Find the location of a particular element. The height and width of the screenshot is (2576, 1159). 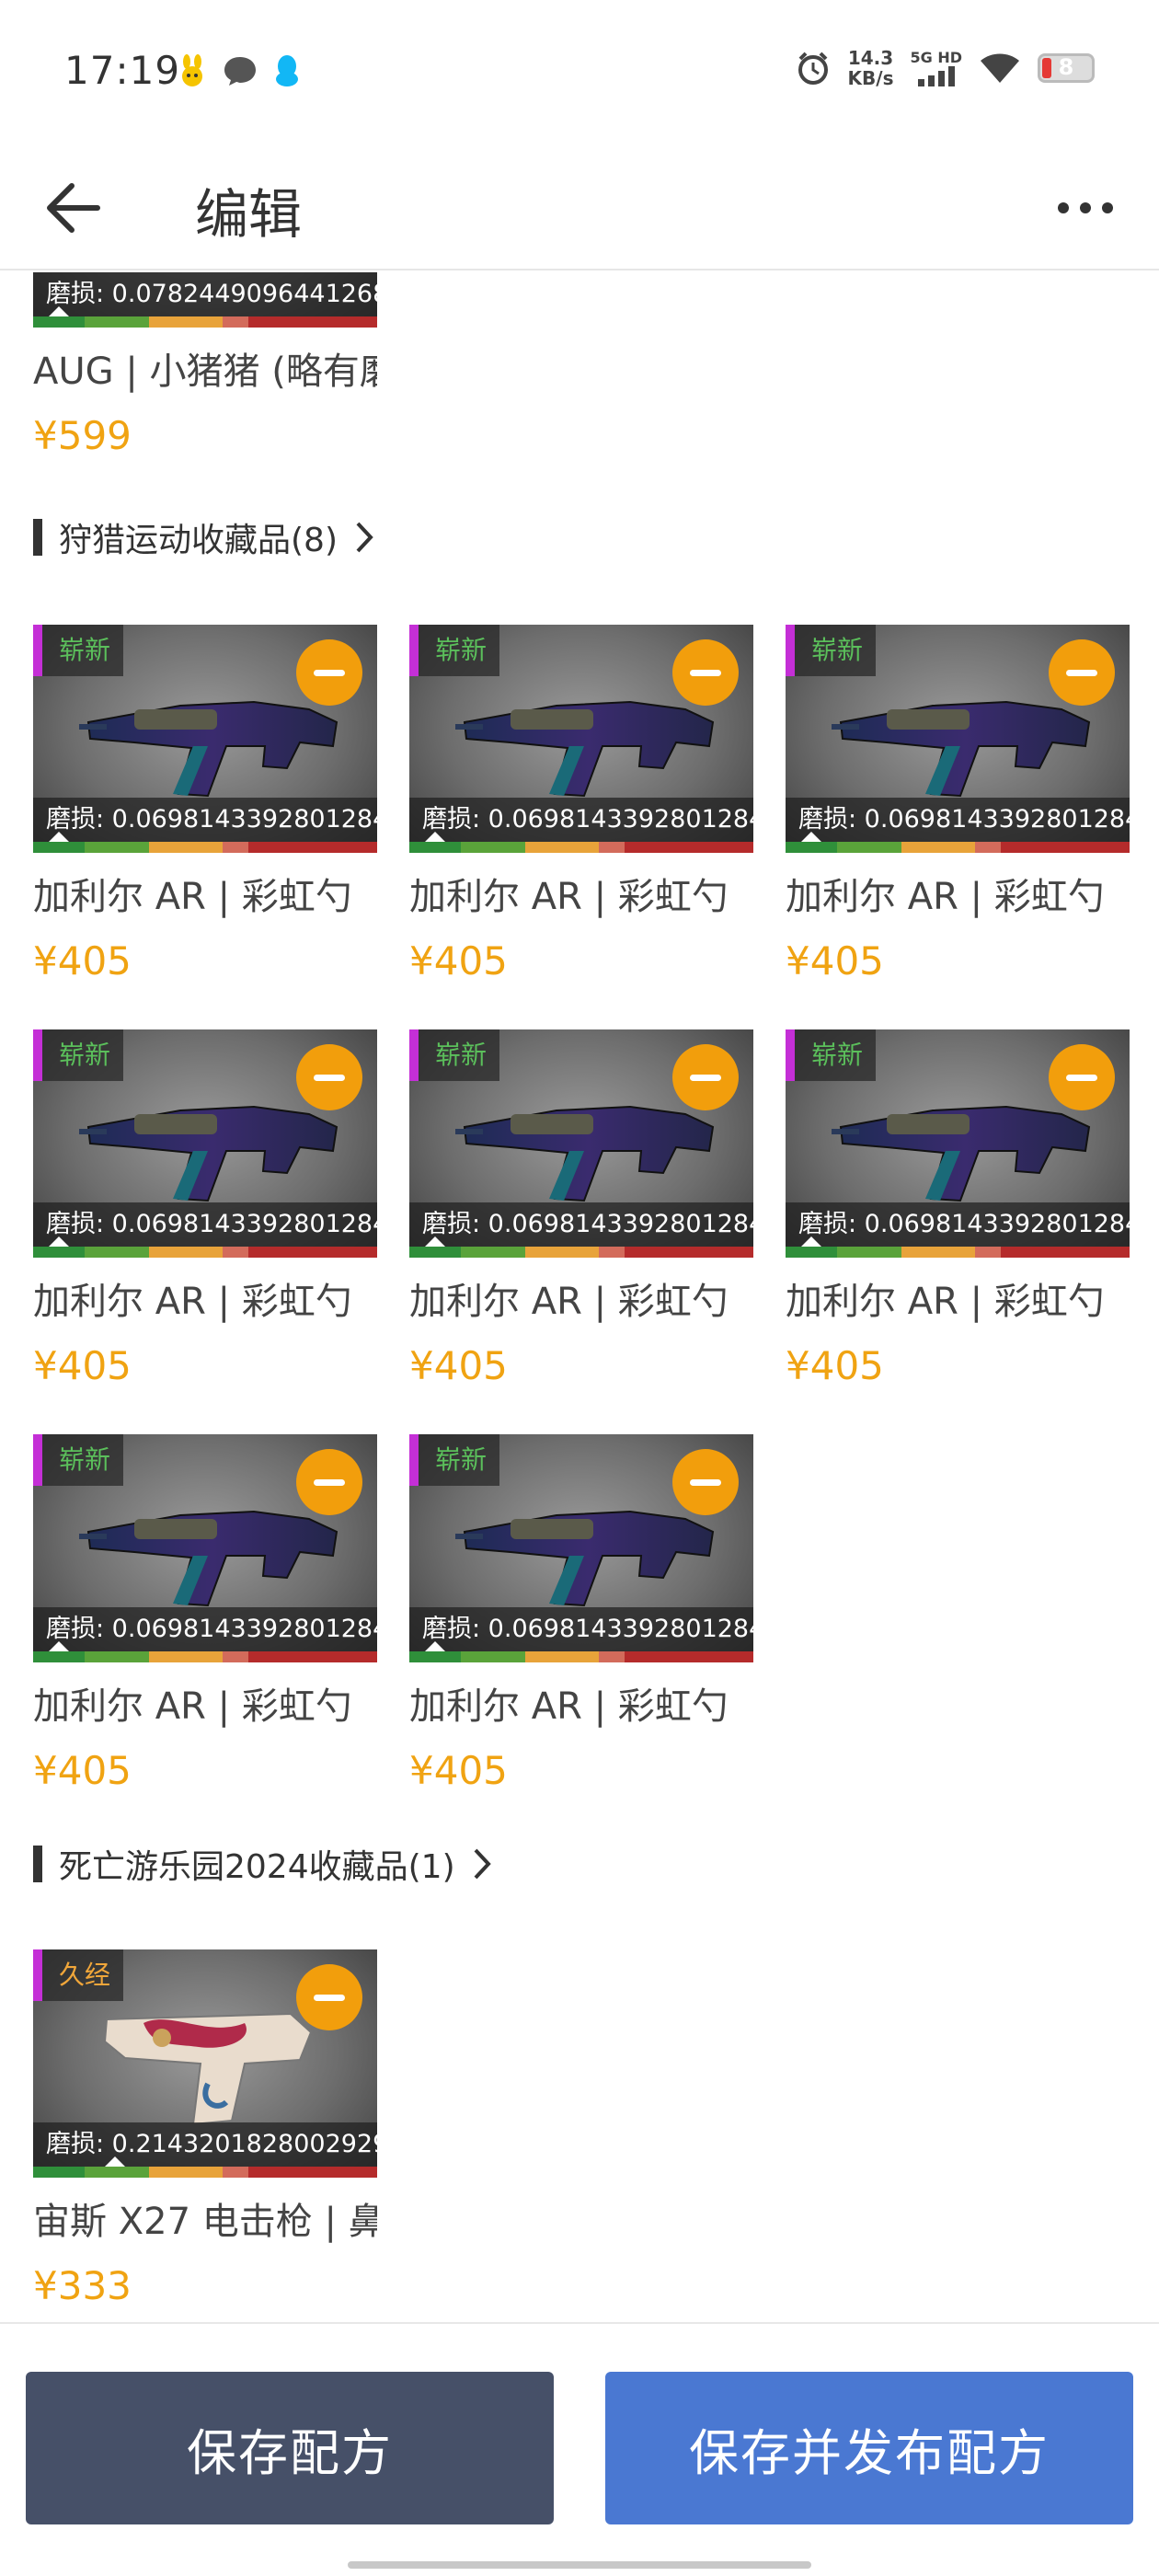

network-speed-unit: KB/s is located at coordinates (870, 78).